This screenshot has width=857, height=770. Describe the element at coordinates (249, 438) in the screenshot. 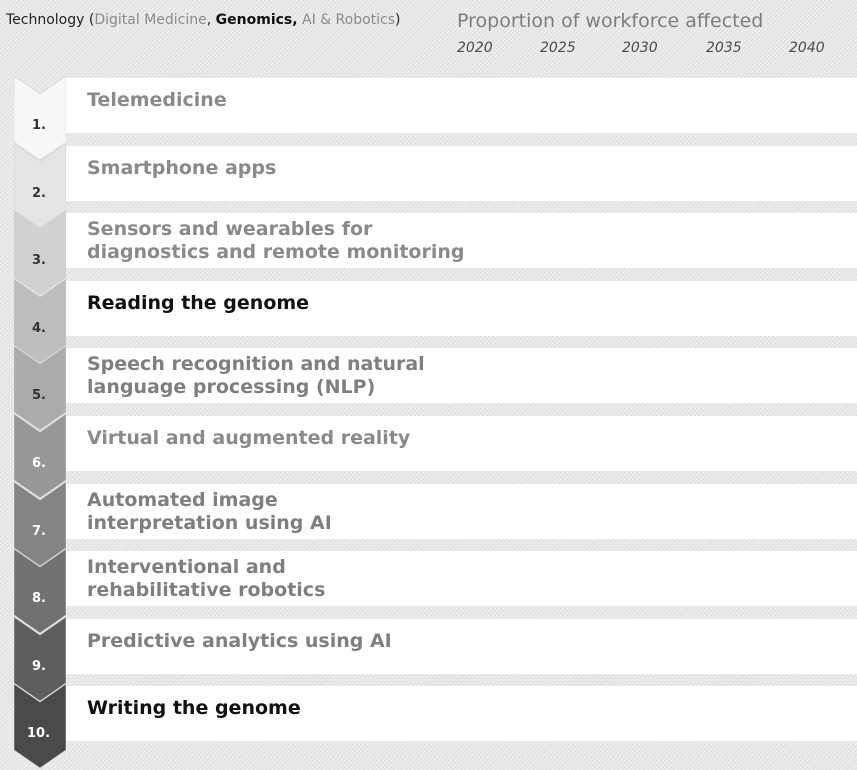

I see `technology-label: Virtual and augmented reality` at that location.